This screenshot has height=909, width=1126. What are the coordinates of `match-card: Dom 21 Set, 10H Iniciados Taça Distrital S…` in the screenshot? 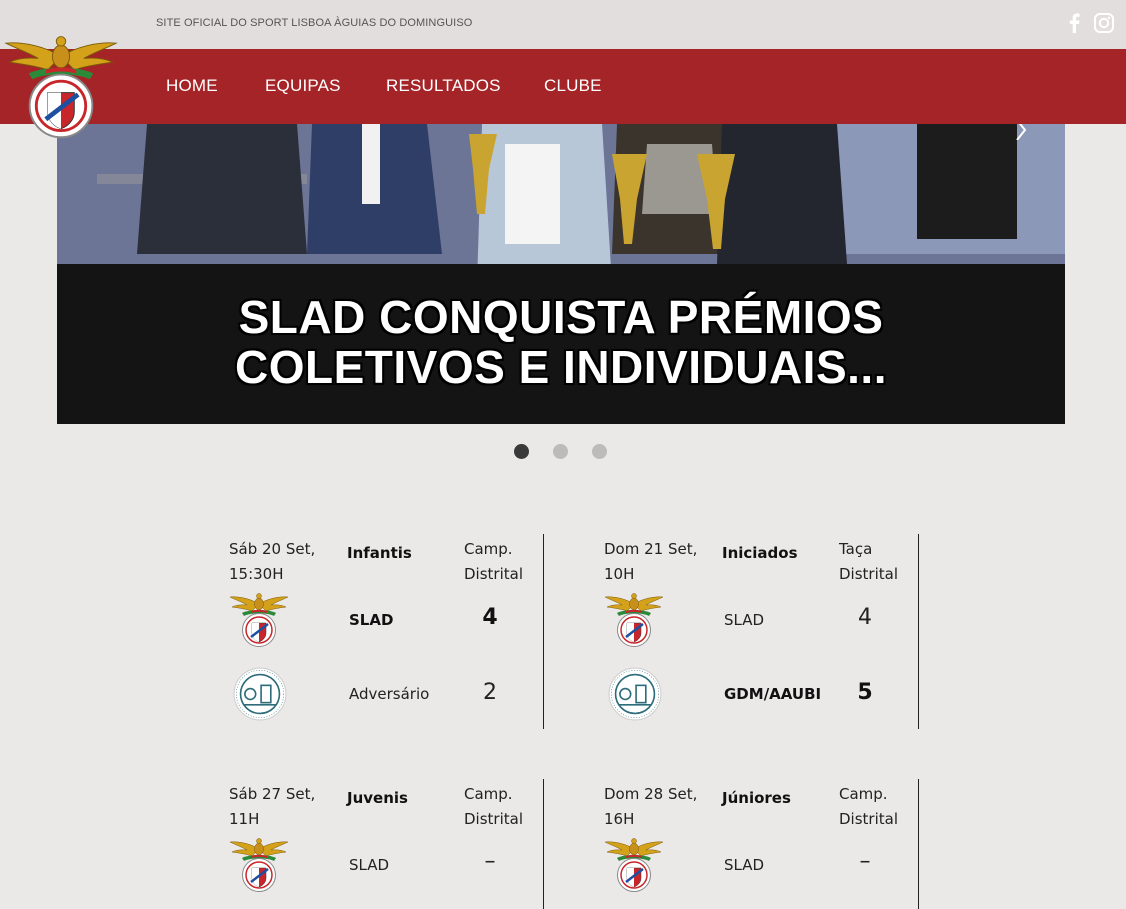 It's located at (762, 631).